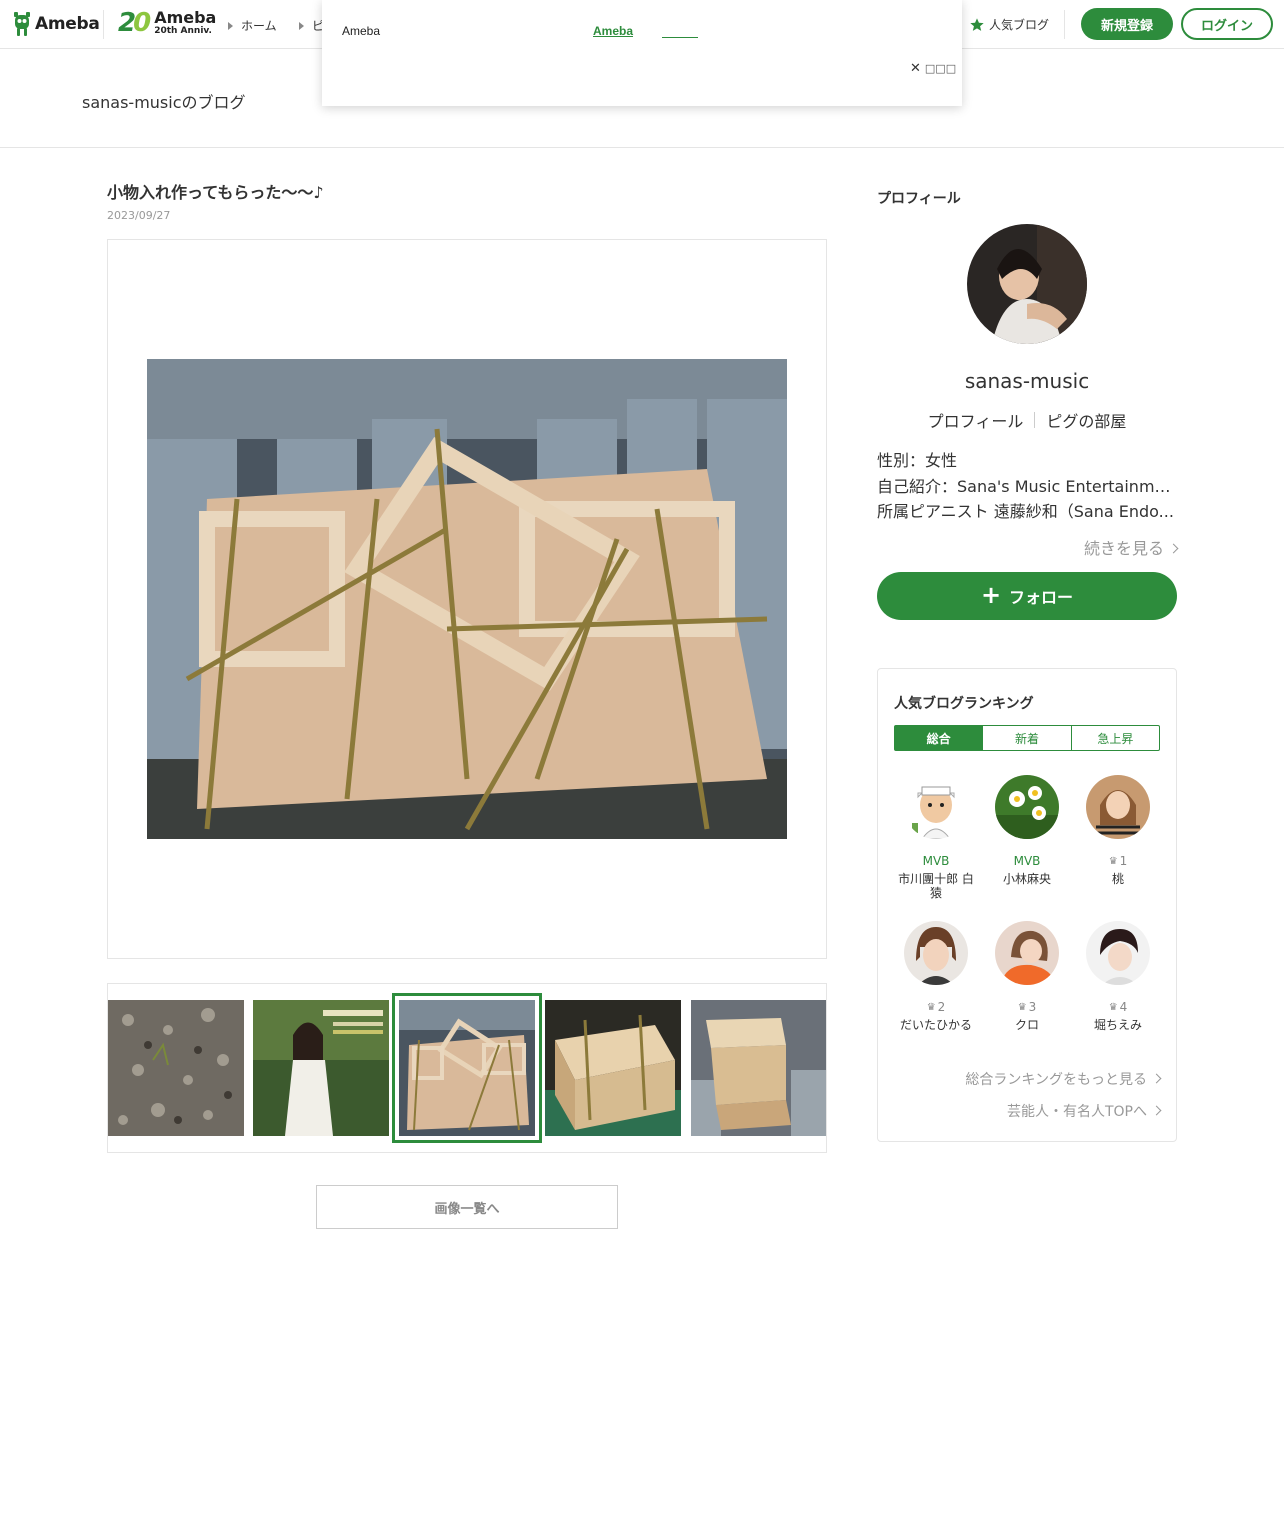 This screenshot has height=1529, width=1284. Describe the element at coordinates (915, 68) in the screenshot. I see `close-icon: ✕` at that location.